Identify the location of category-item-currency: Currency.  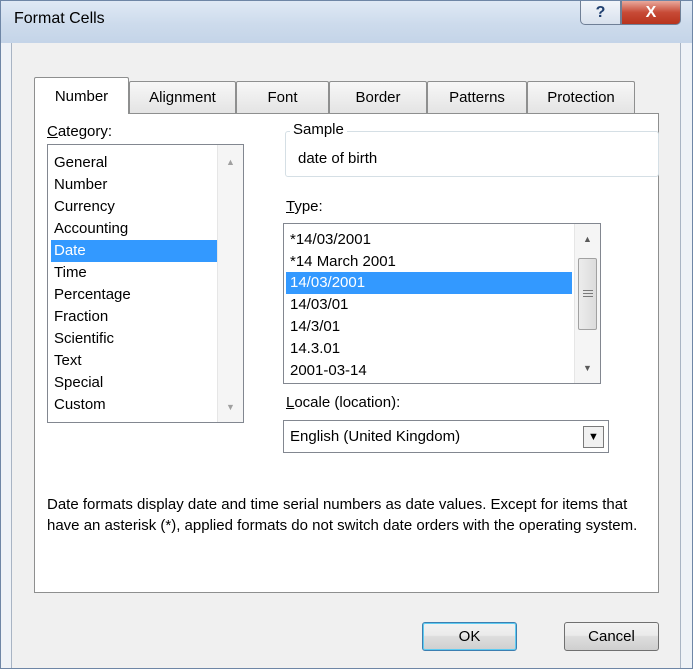
(134, 207).